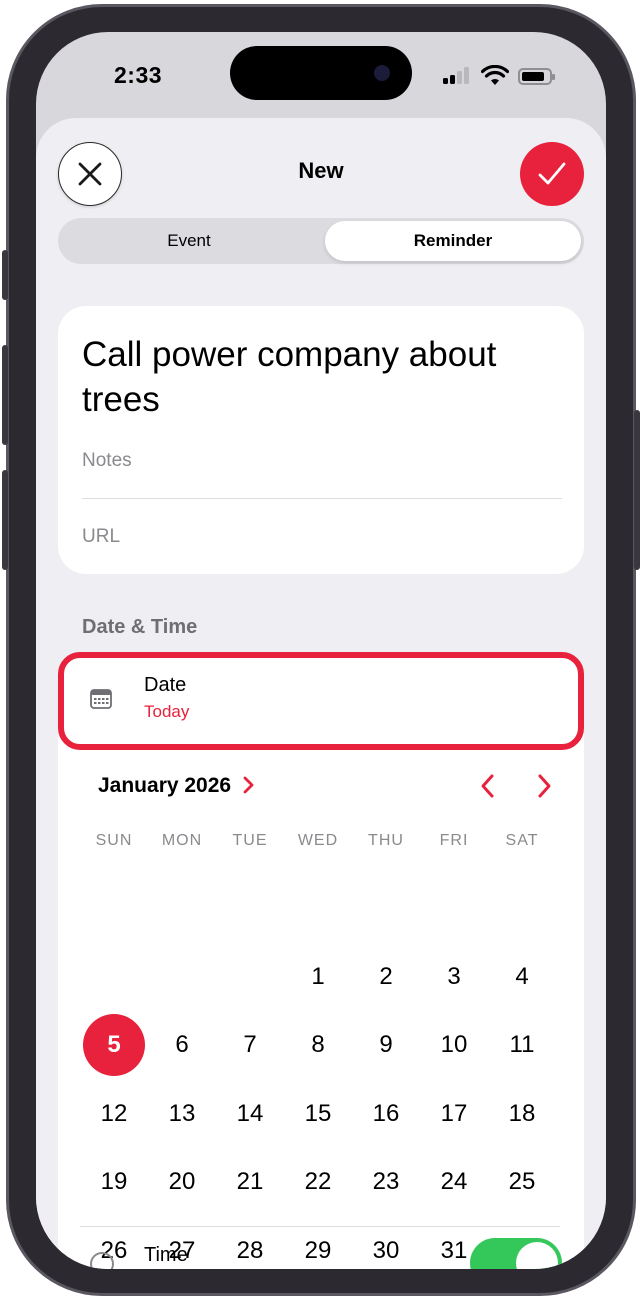  What do you see at coordinates (165, 685) in the screenshot?
I see `date-label: Date` at bounding box center [165, 685].